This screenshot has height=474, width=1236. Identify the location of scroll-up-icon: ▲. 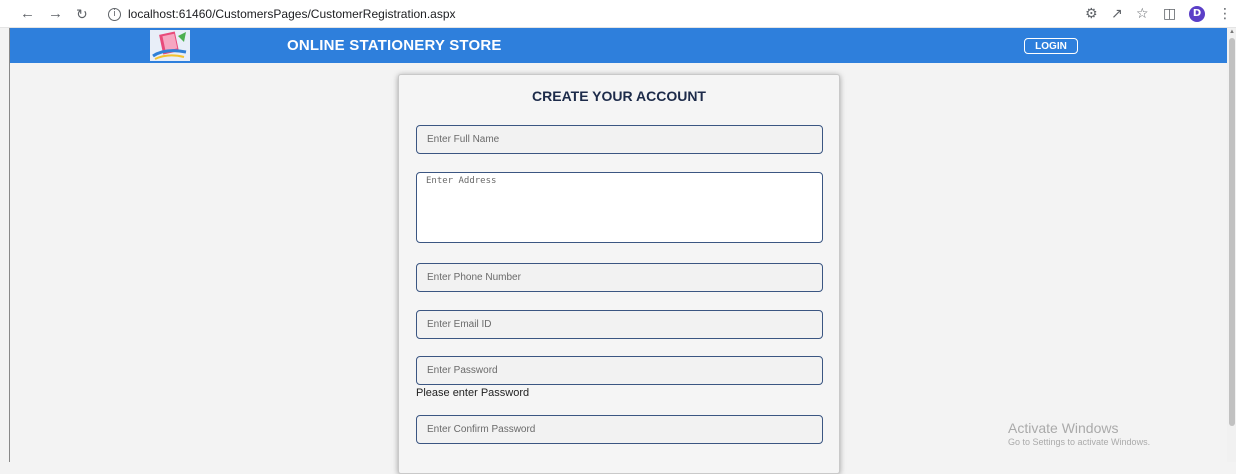
(1232, 32).